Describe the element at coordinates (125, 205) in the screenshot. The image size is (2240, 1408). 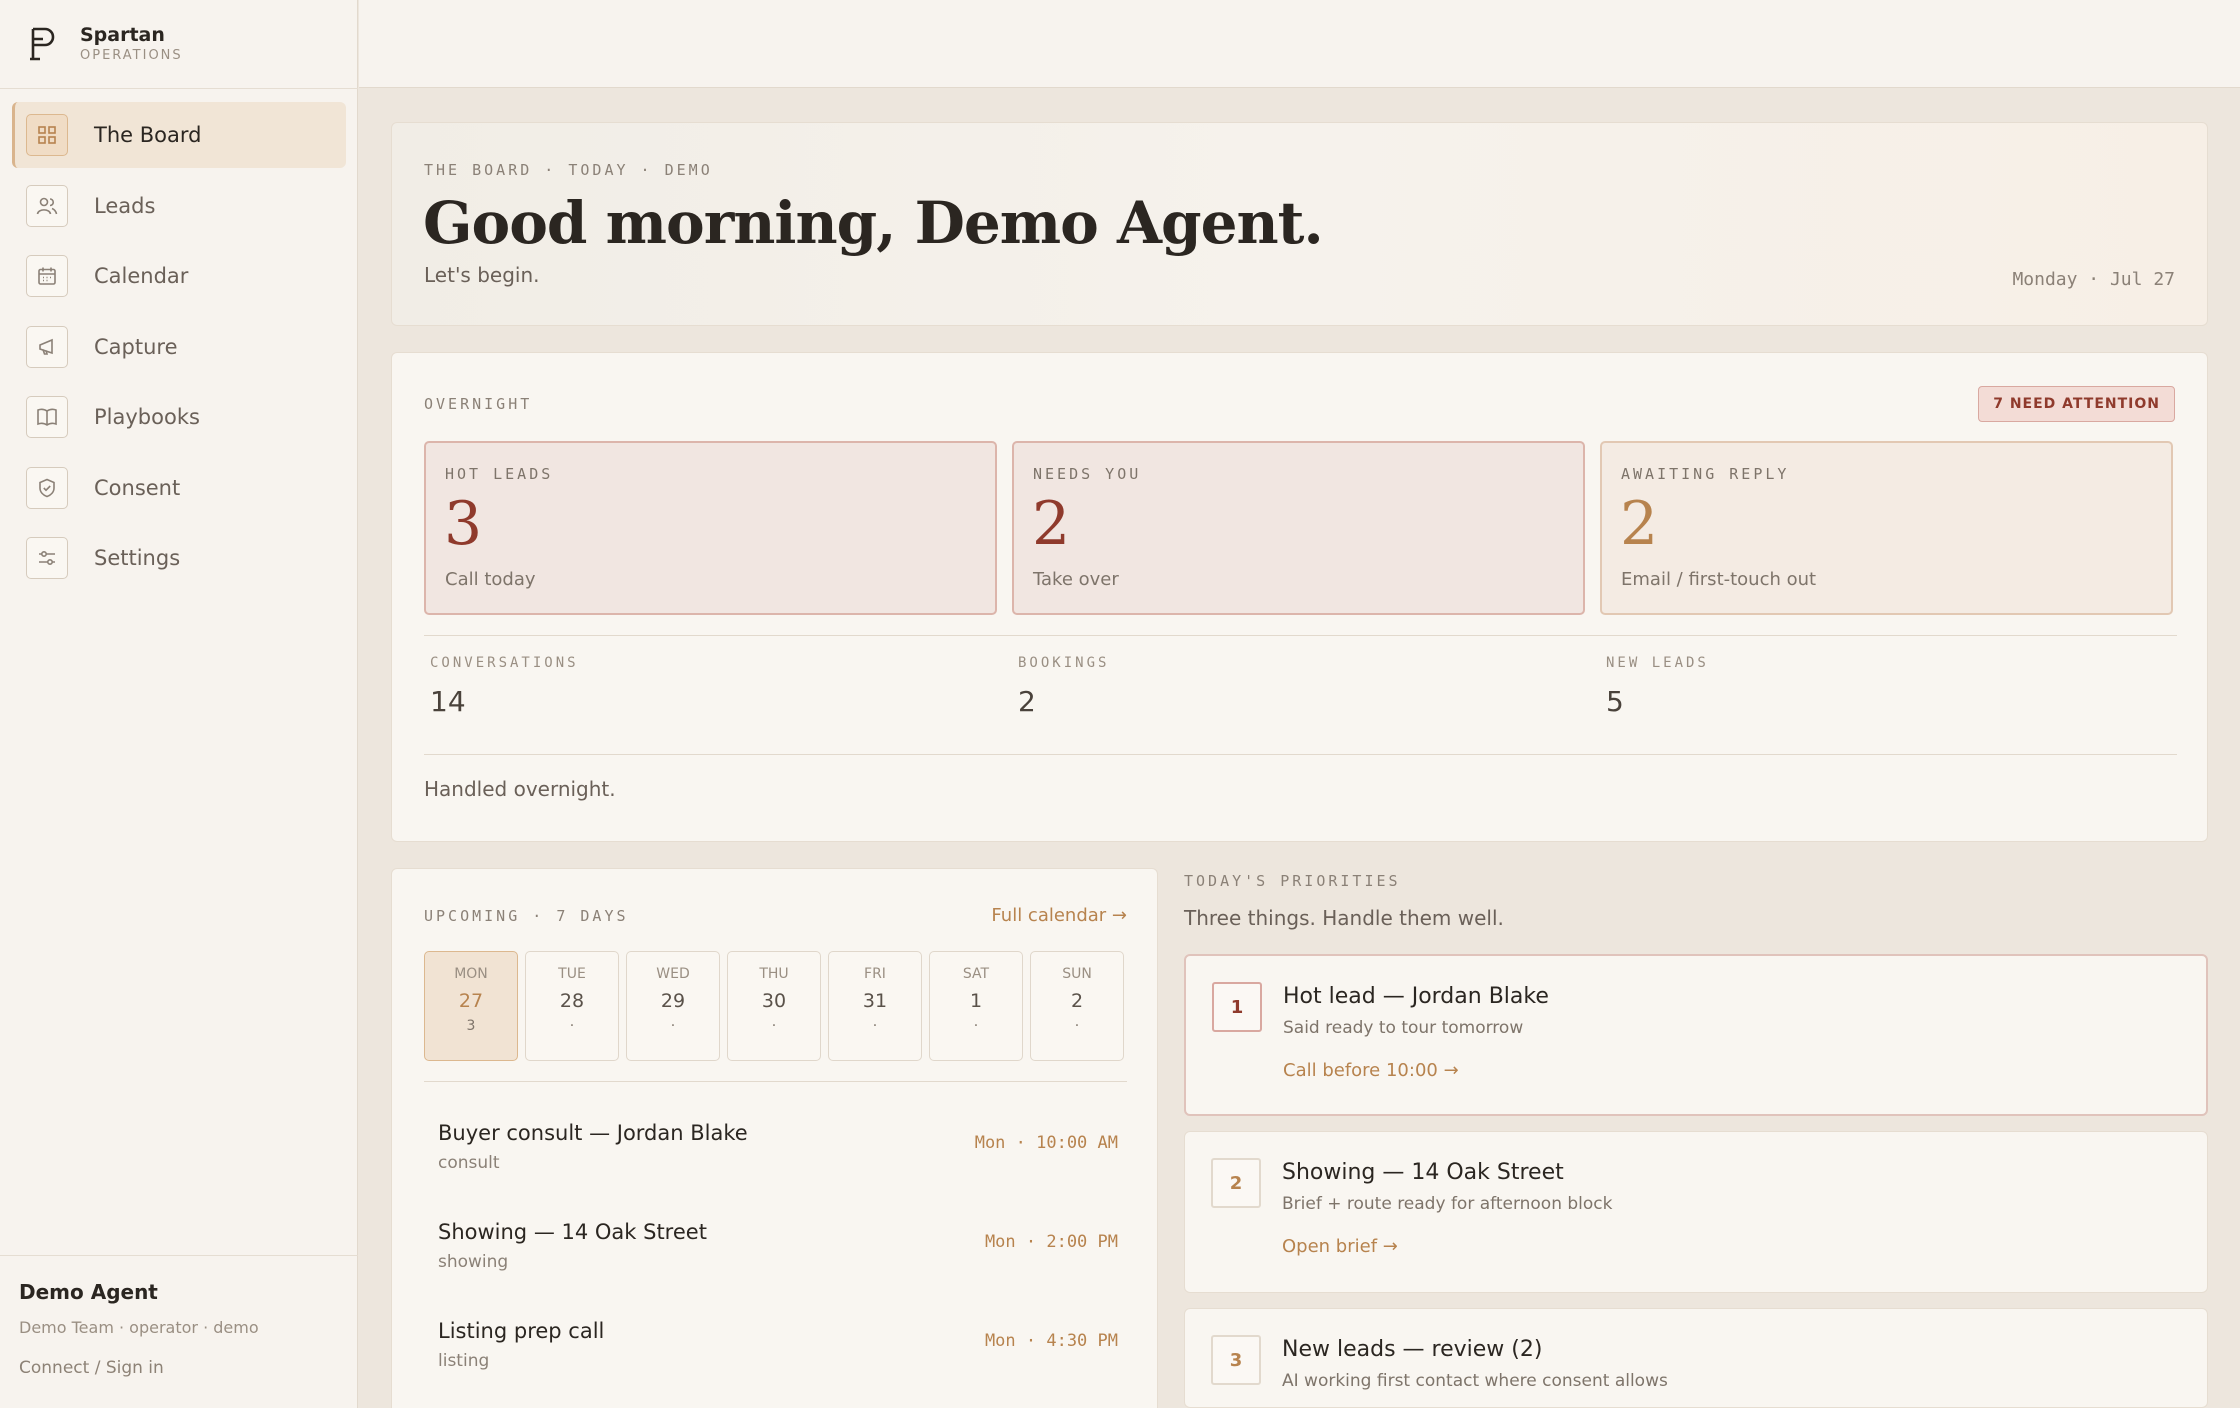
I see `sidebar-item-label: Leads` at that location.